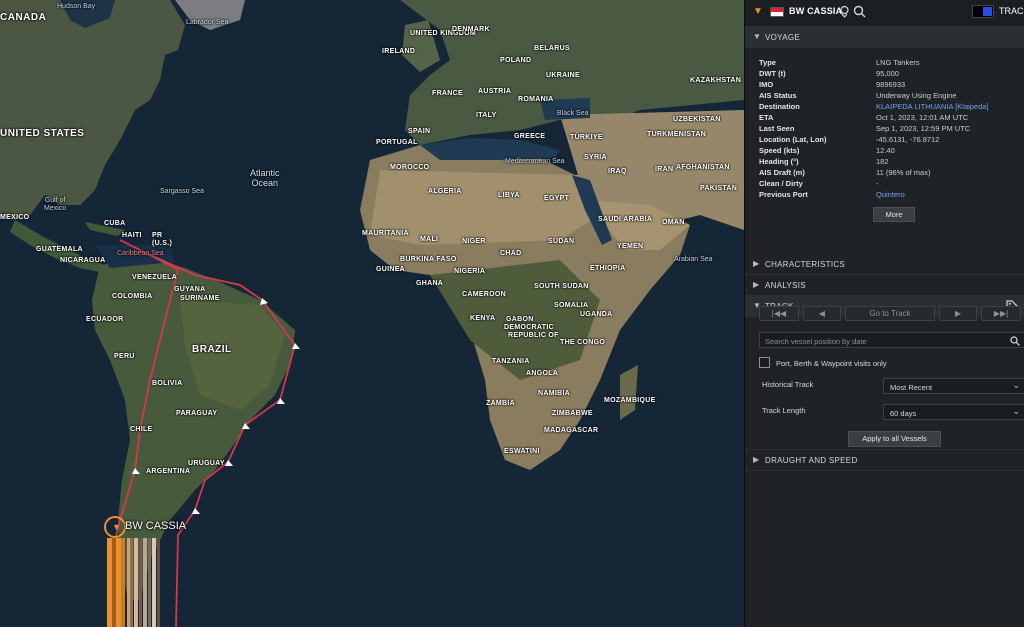 Image resolution: width=1024 pixels, height=627 pixels. Describe the element at coordinates (445, 191) in the screenshot. I see `country-label: ALGERIA` at that location.